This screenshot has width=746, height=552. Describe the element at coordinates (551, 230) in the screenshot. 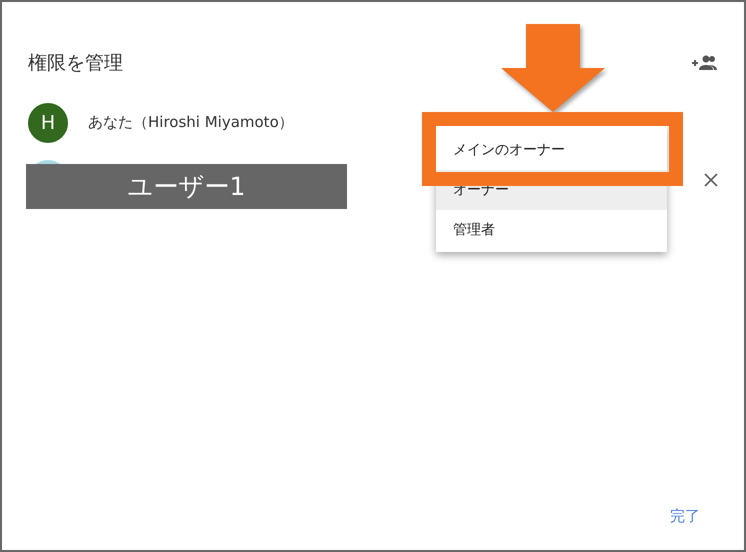

I see `menu-item: 管理者` at that location.